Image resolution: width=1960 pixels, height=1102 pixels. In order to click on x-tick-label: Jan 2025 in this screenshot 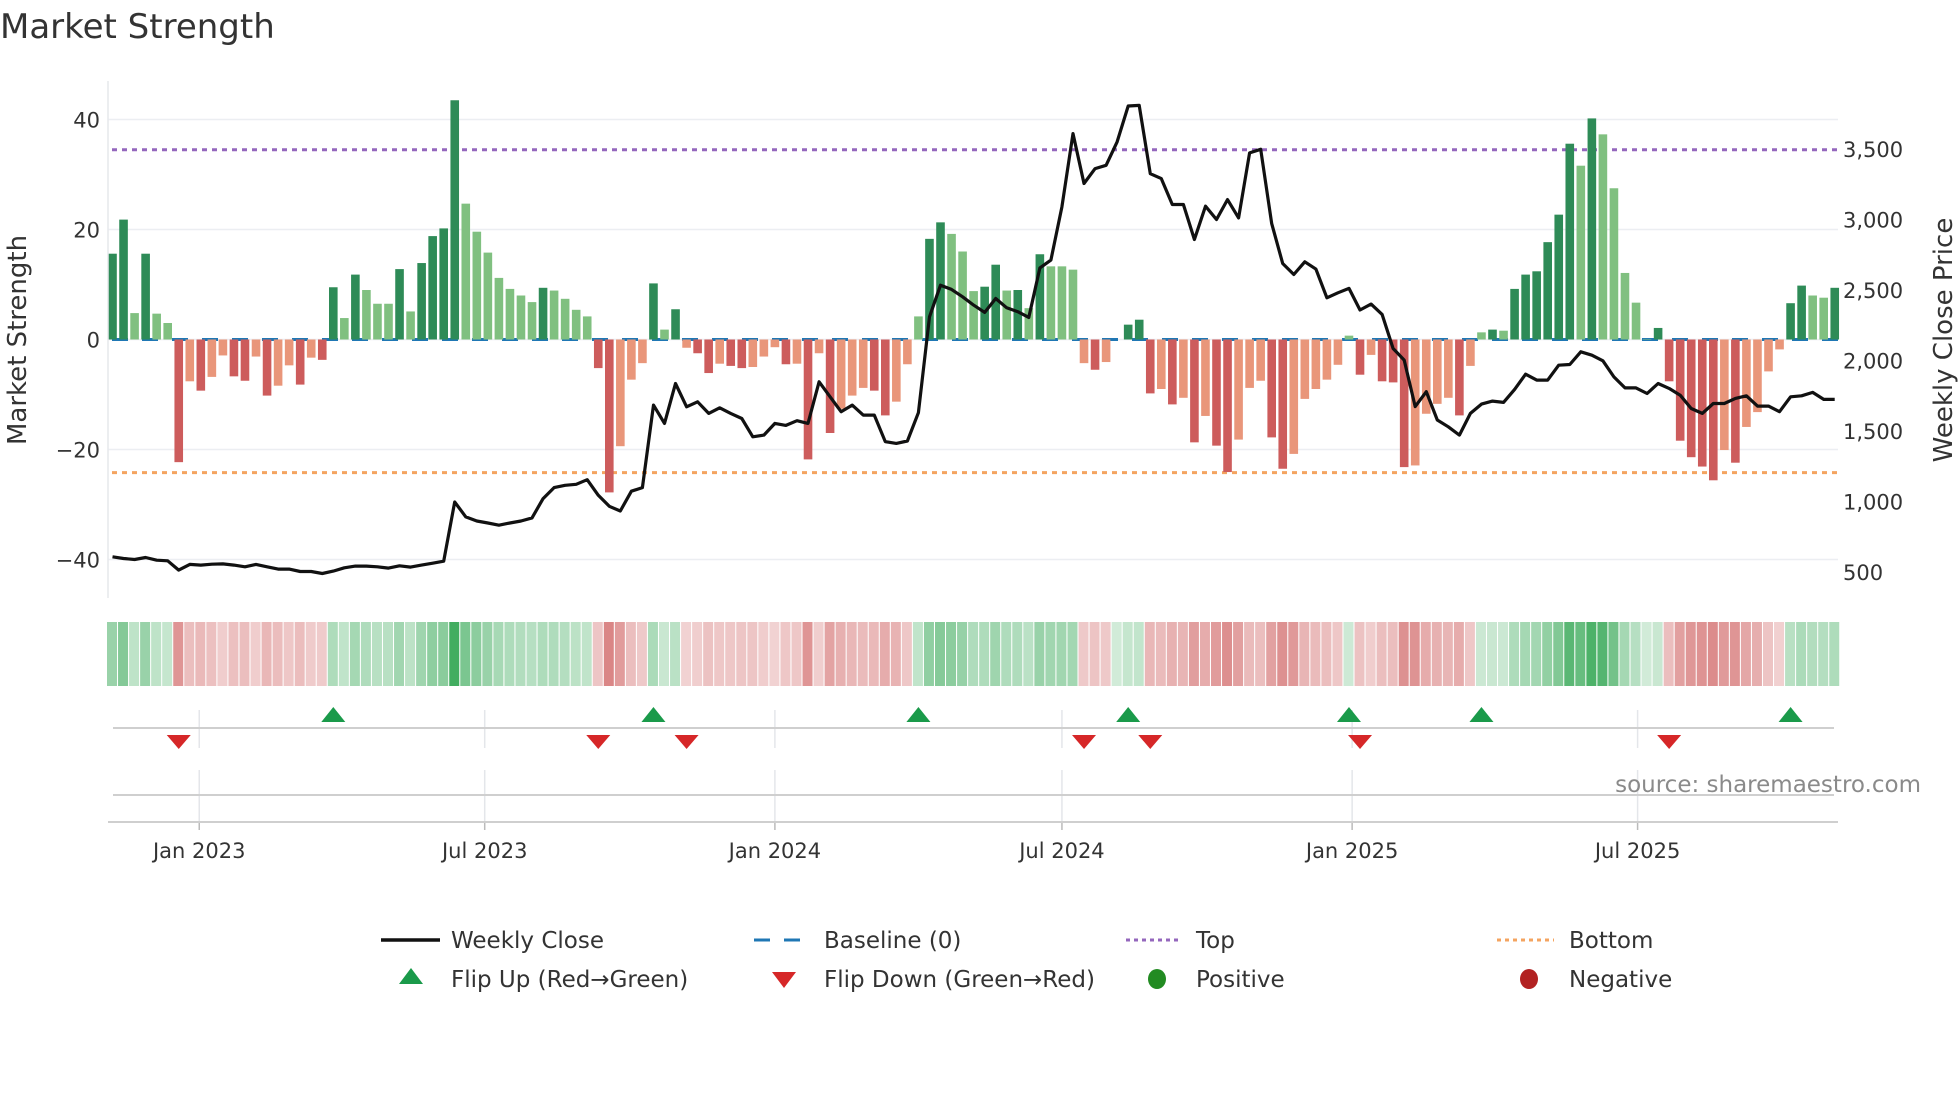, I will do `click(1351, 851)`.